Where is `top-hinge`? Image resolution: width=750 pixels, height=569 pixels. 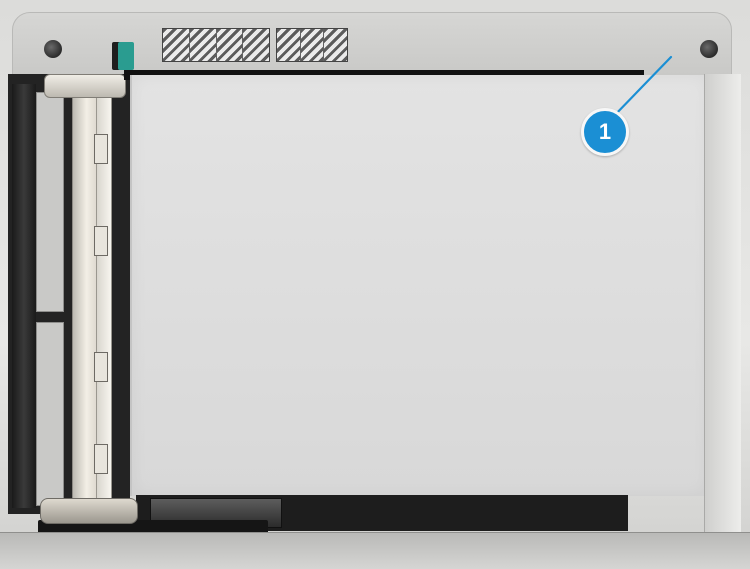
top-hinge is located at coordinates (85, 86).